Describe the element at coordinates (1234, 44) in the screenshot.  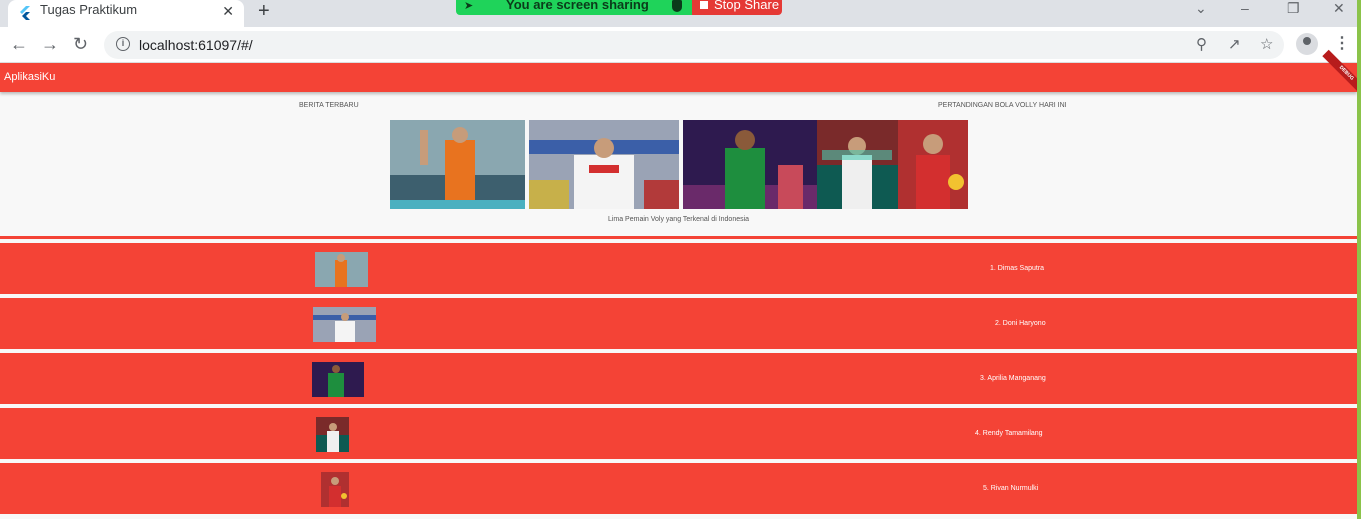
I see `share-page-icon: ↗` at that location.